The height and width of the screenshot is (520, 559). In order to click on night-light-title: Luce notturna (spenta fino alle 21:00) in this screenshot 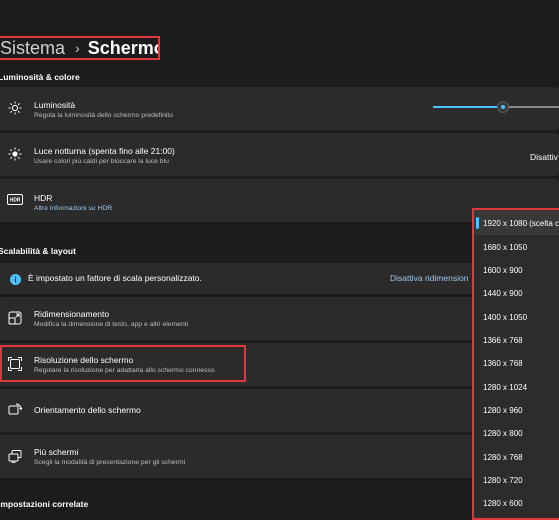, I will do `click(104, 151)`.